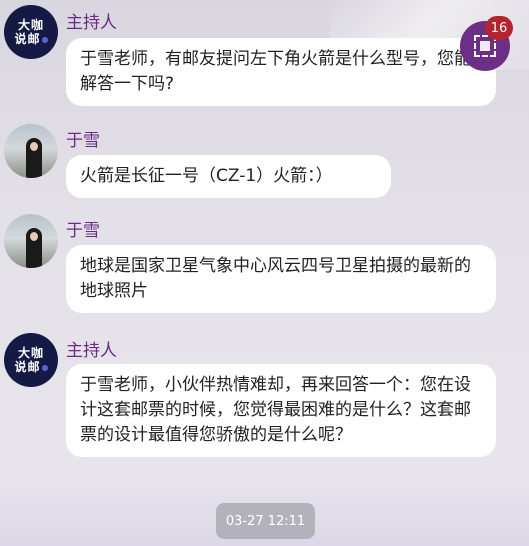 Image resolution: width=529 pixels, height=546 pixels. I want to click on message-bubble: 火箭是长征一号（CZ-1）火箭：）, so click(228, 176).